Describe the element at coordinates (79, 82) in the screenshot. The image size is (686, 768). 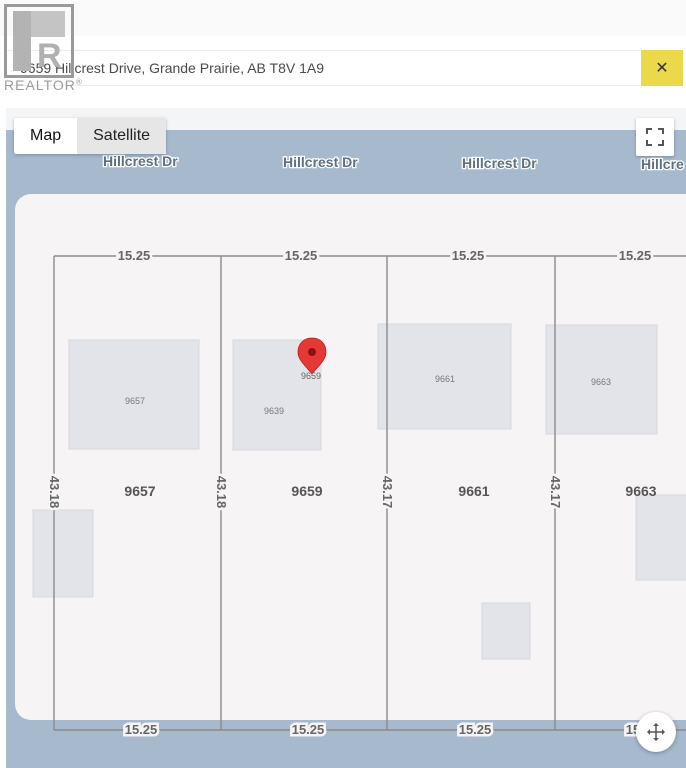
I see `logo-reg-mark: ®` at that location.